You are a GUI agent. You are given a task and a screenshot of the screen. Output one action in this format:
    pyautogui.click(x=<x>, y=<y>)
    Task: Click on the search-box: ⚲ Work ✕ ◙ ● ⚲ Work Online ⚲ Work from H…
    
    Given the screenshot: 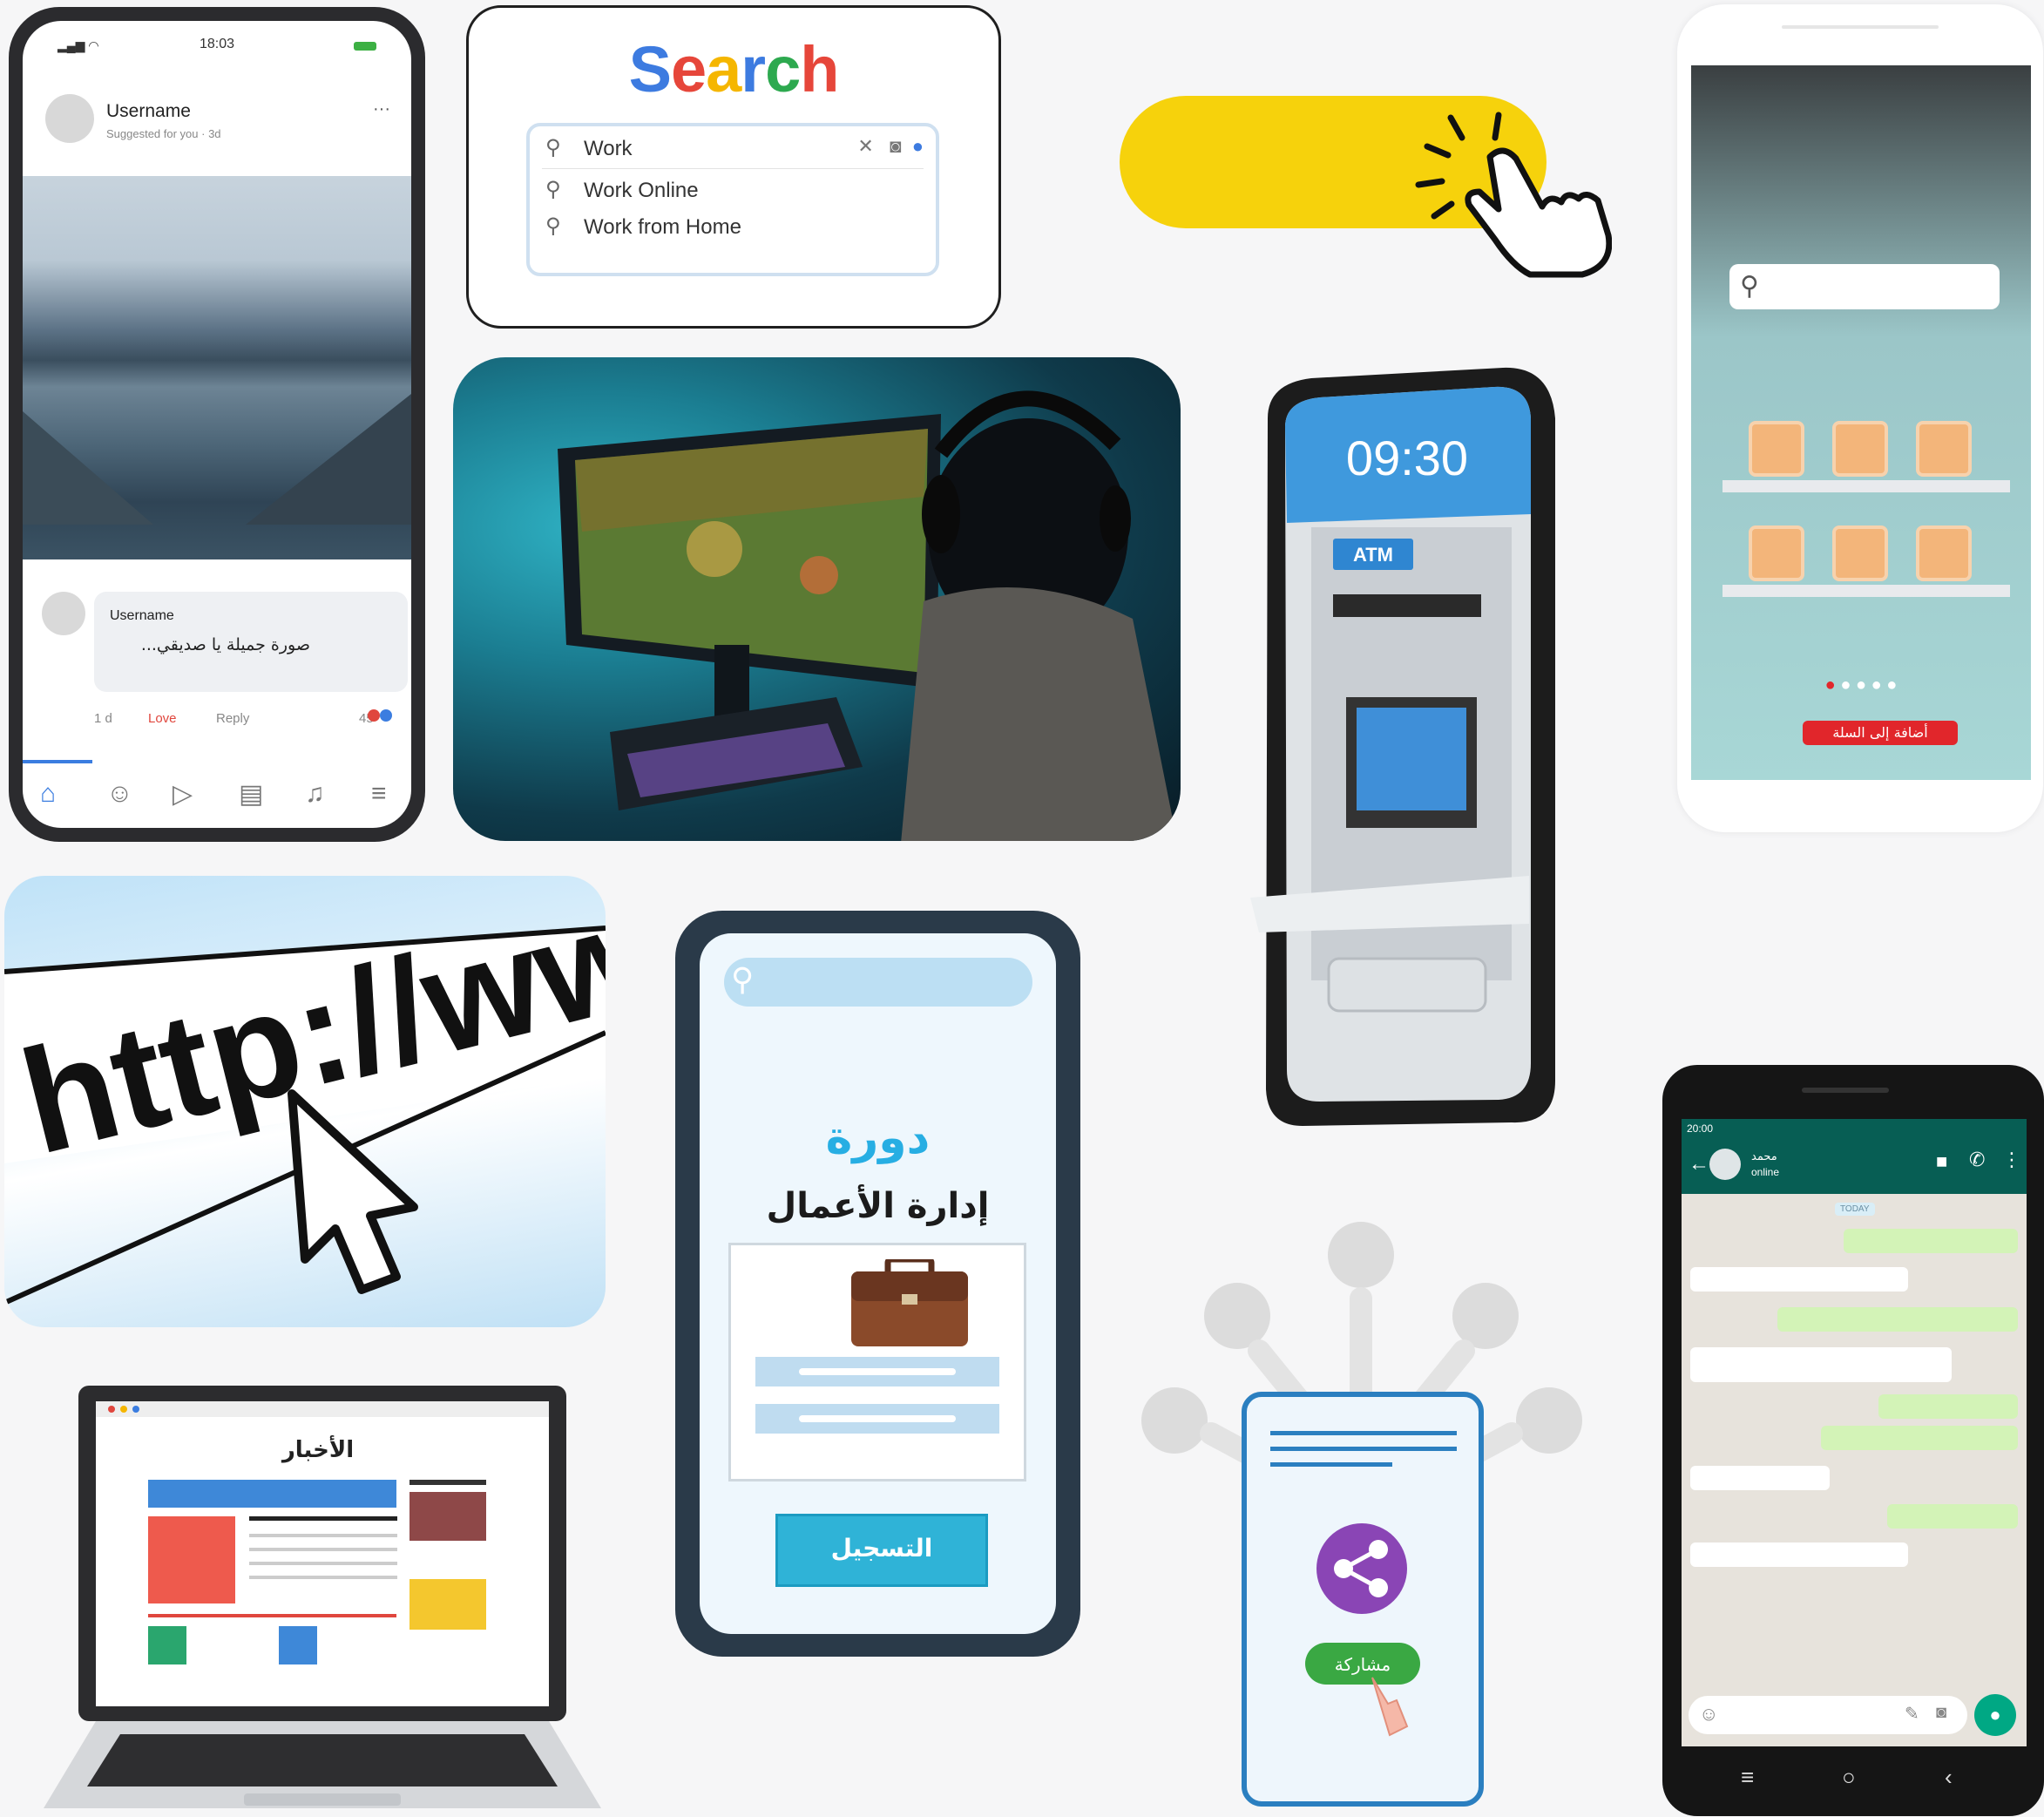 What is the action you would take?
    pyautogui.click(x=732, y=199)
    